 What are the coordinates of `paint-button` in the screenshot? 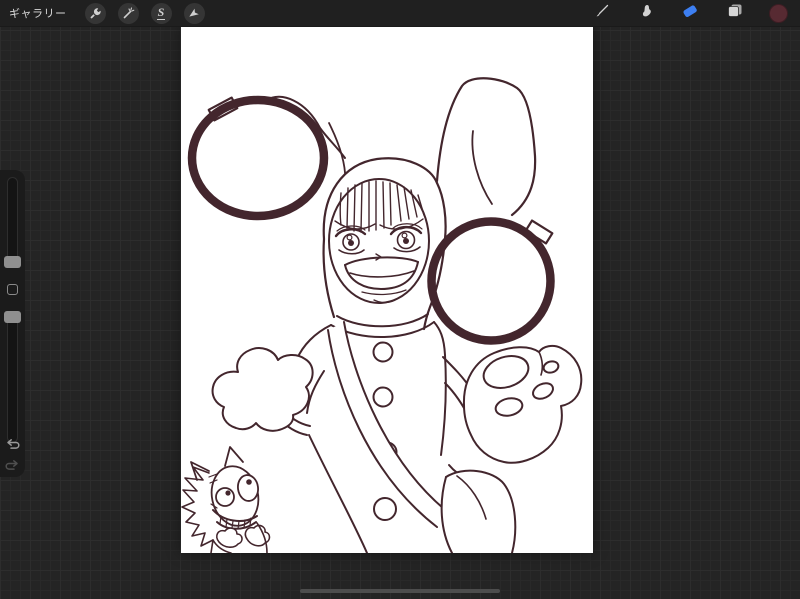 It's located at (602, 13).